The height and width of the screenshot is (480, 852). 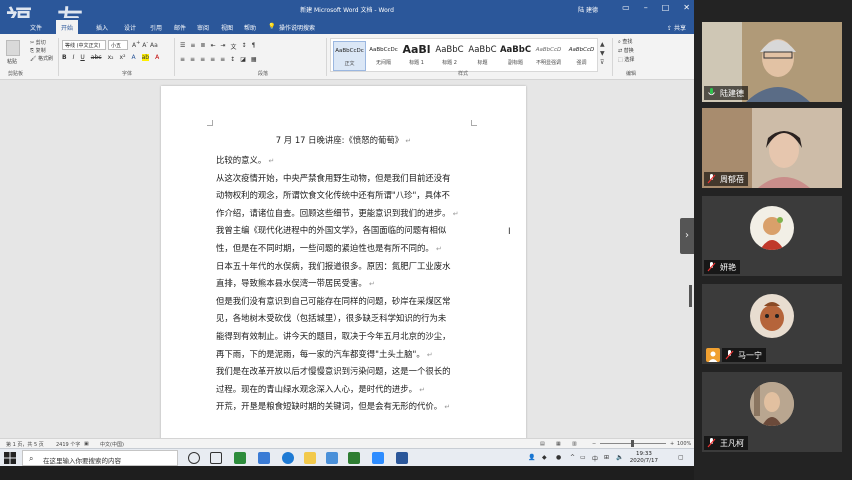 What do you see at coordinates (672, 444) in the screenshot?
I see `zoom-in-icon: +` at bounding box center [672, 444].